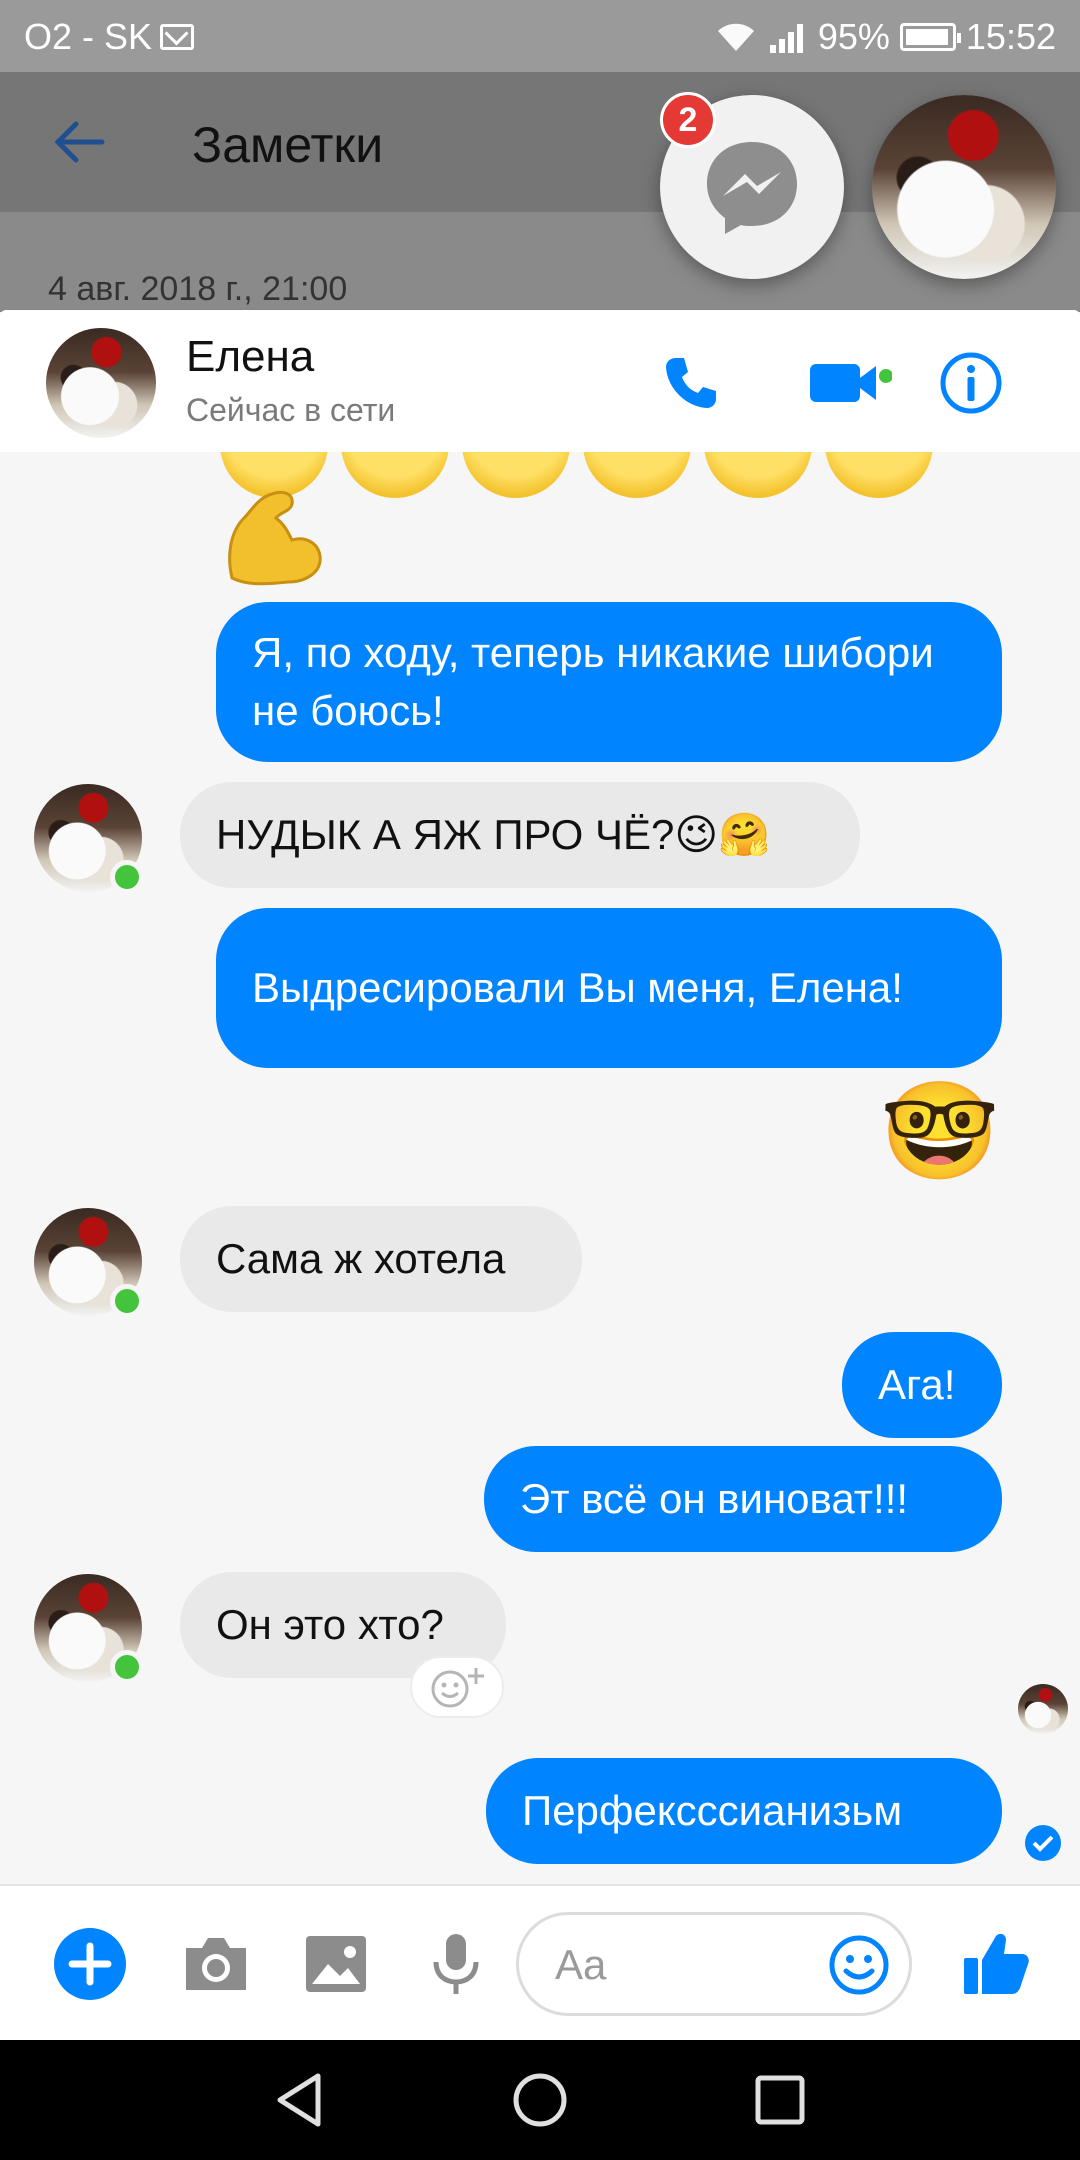 The image size is (1080, 2160). I want to click on video-icon, so click(850, 383).